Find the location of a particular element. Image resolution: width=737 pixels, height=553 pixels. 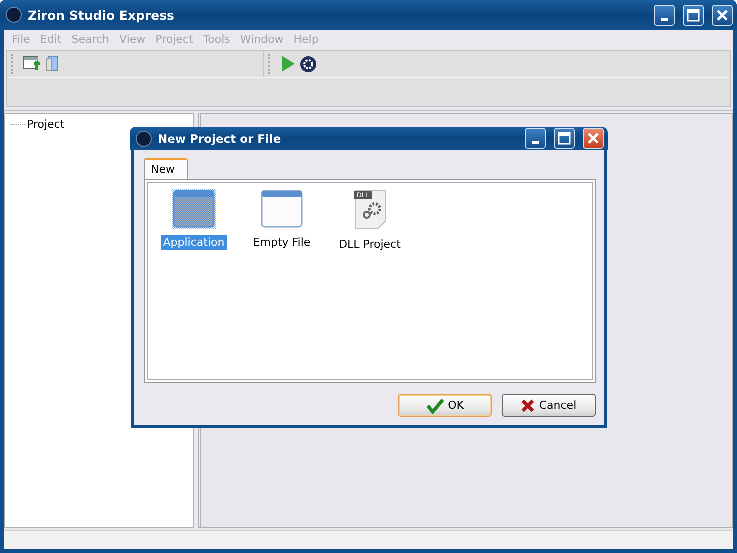

template-label: Empty File is located at coordinates (282, 242).